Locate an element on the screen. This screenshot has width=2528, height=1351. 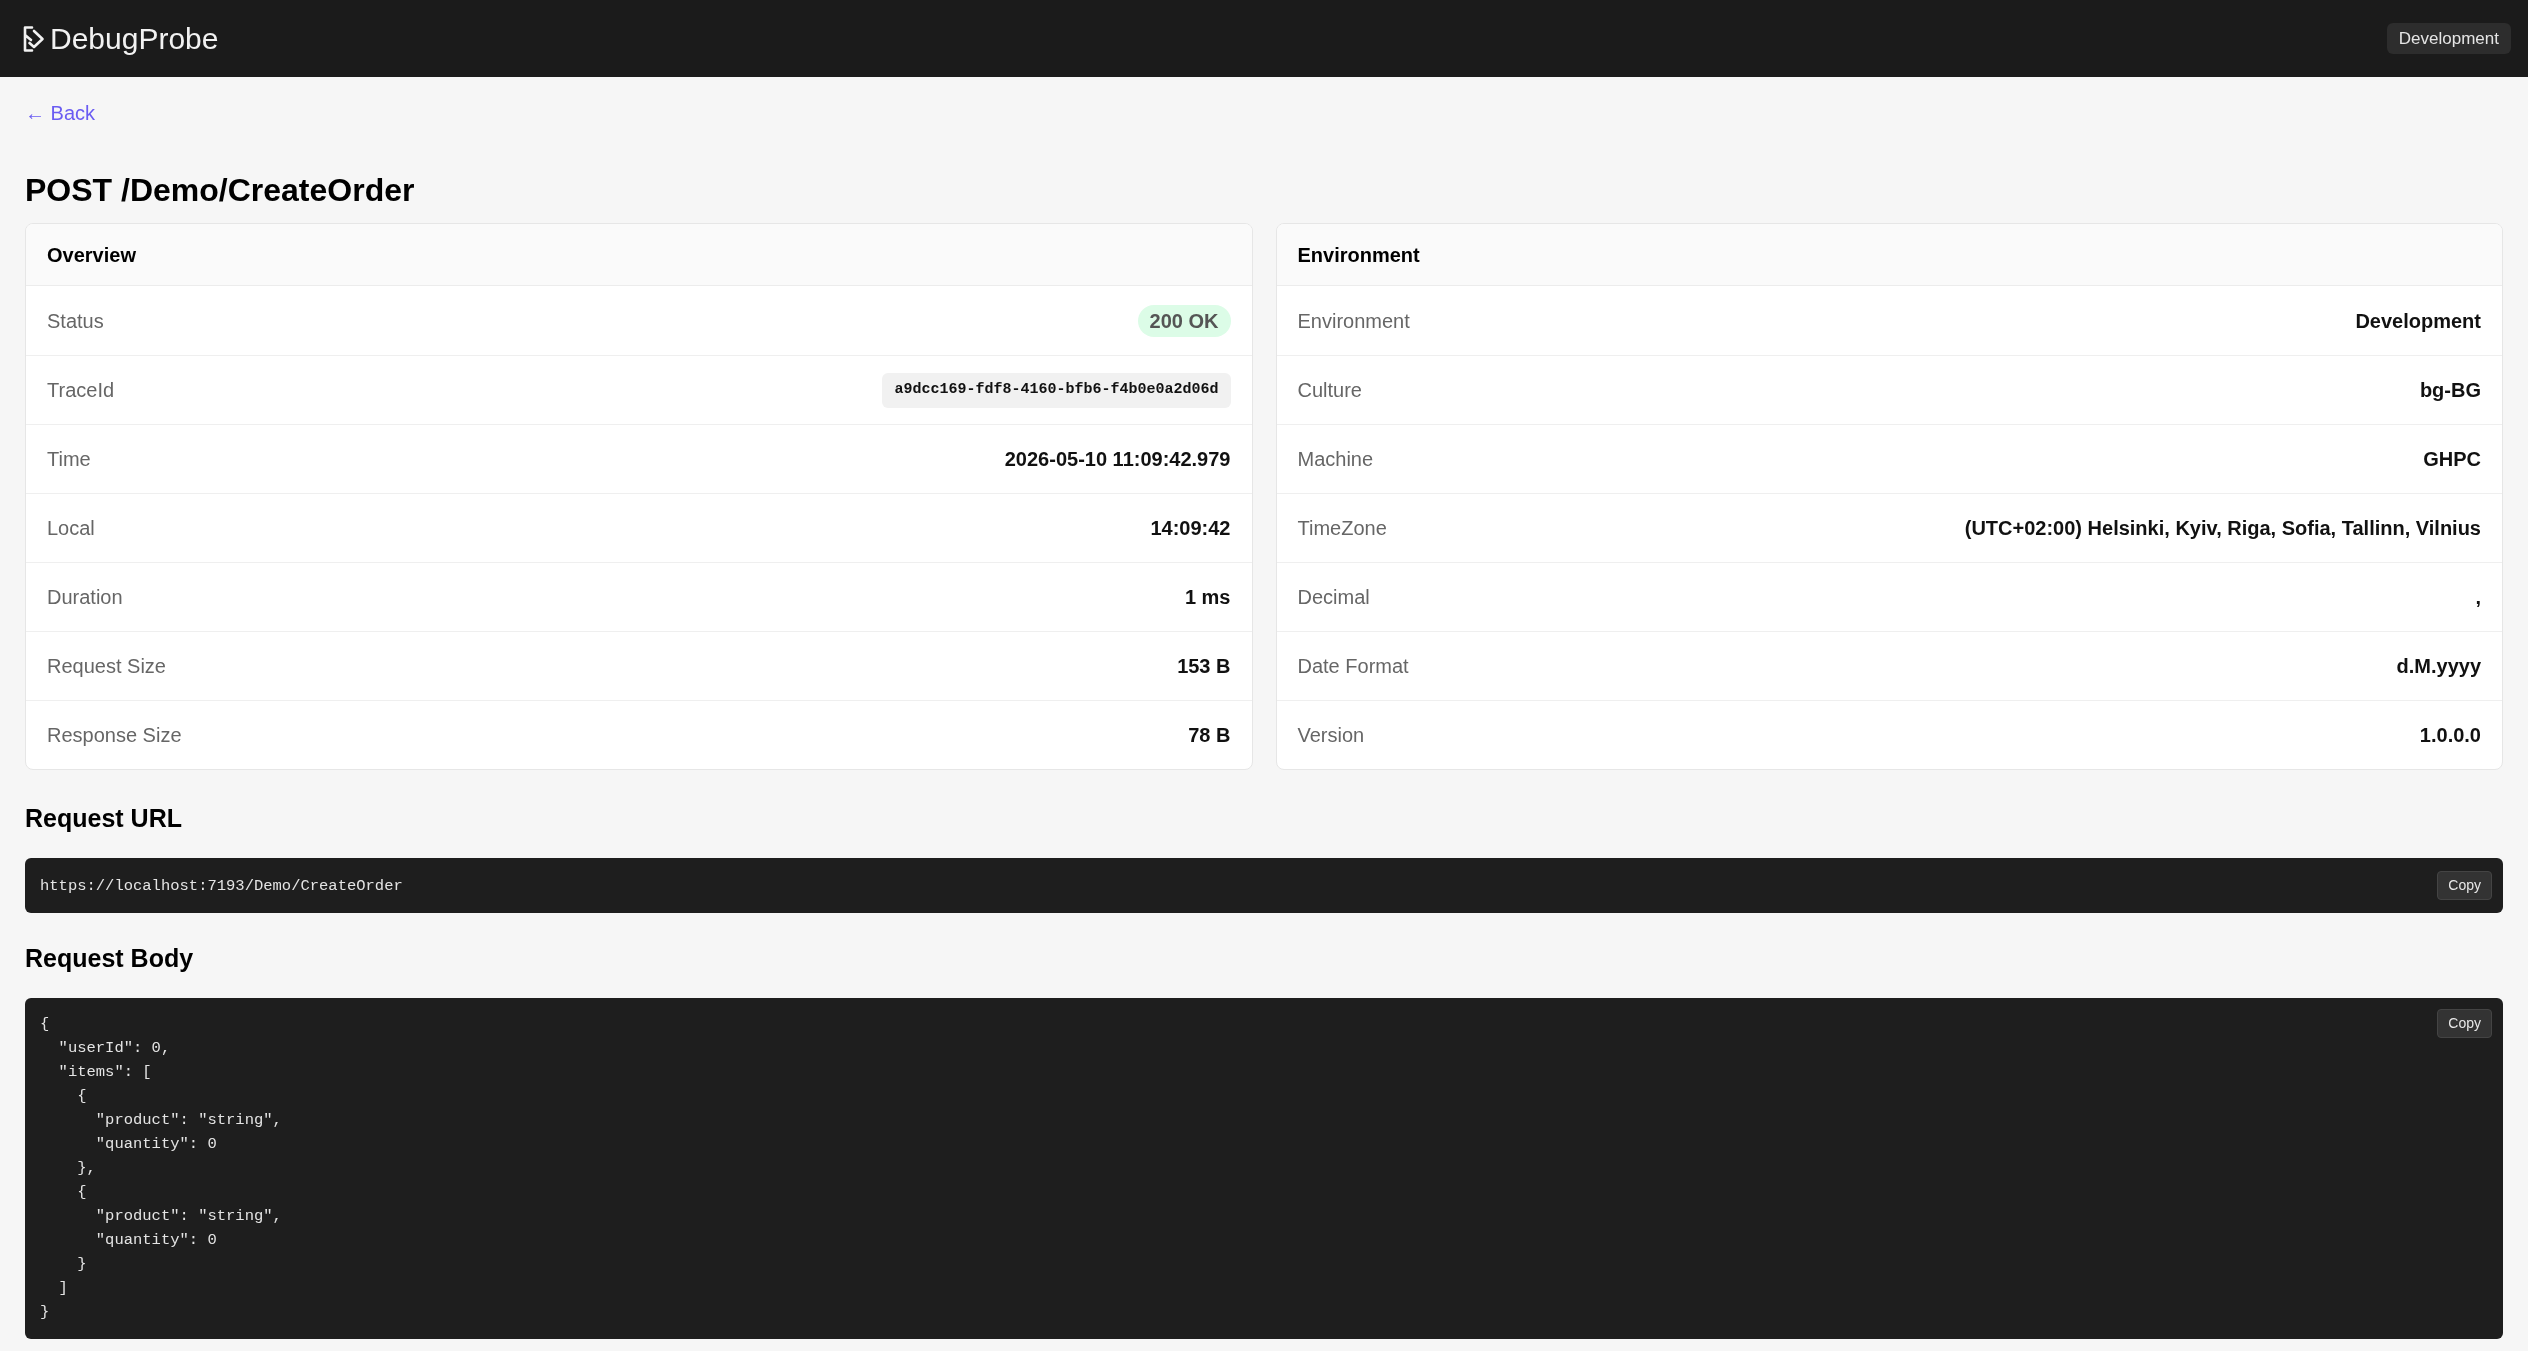
row-value: GHPC is located at coordinates (2452, 459).